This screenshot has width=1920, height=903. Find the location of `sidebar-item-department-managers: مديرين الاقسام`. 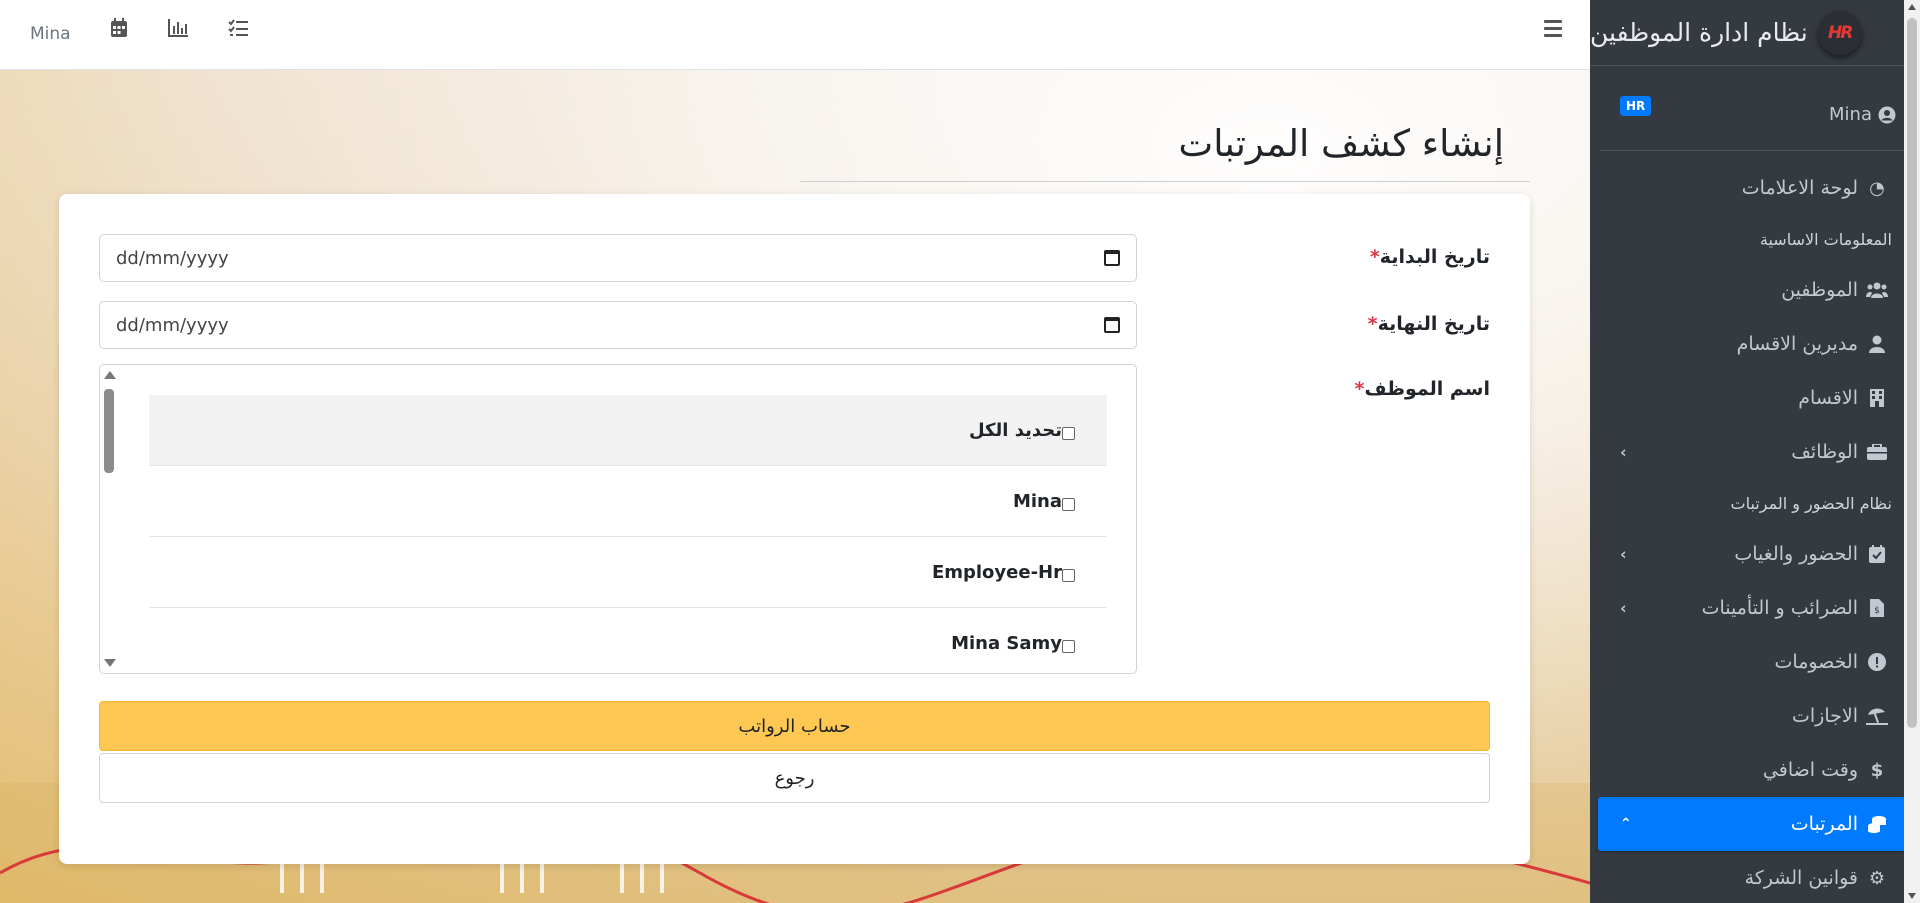

sidebar-item-department-managers: مديرين الاقسام is located at coordinates (1755, 344).